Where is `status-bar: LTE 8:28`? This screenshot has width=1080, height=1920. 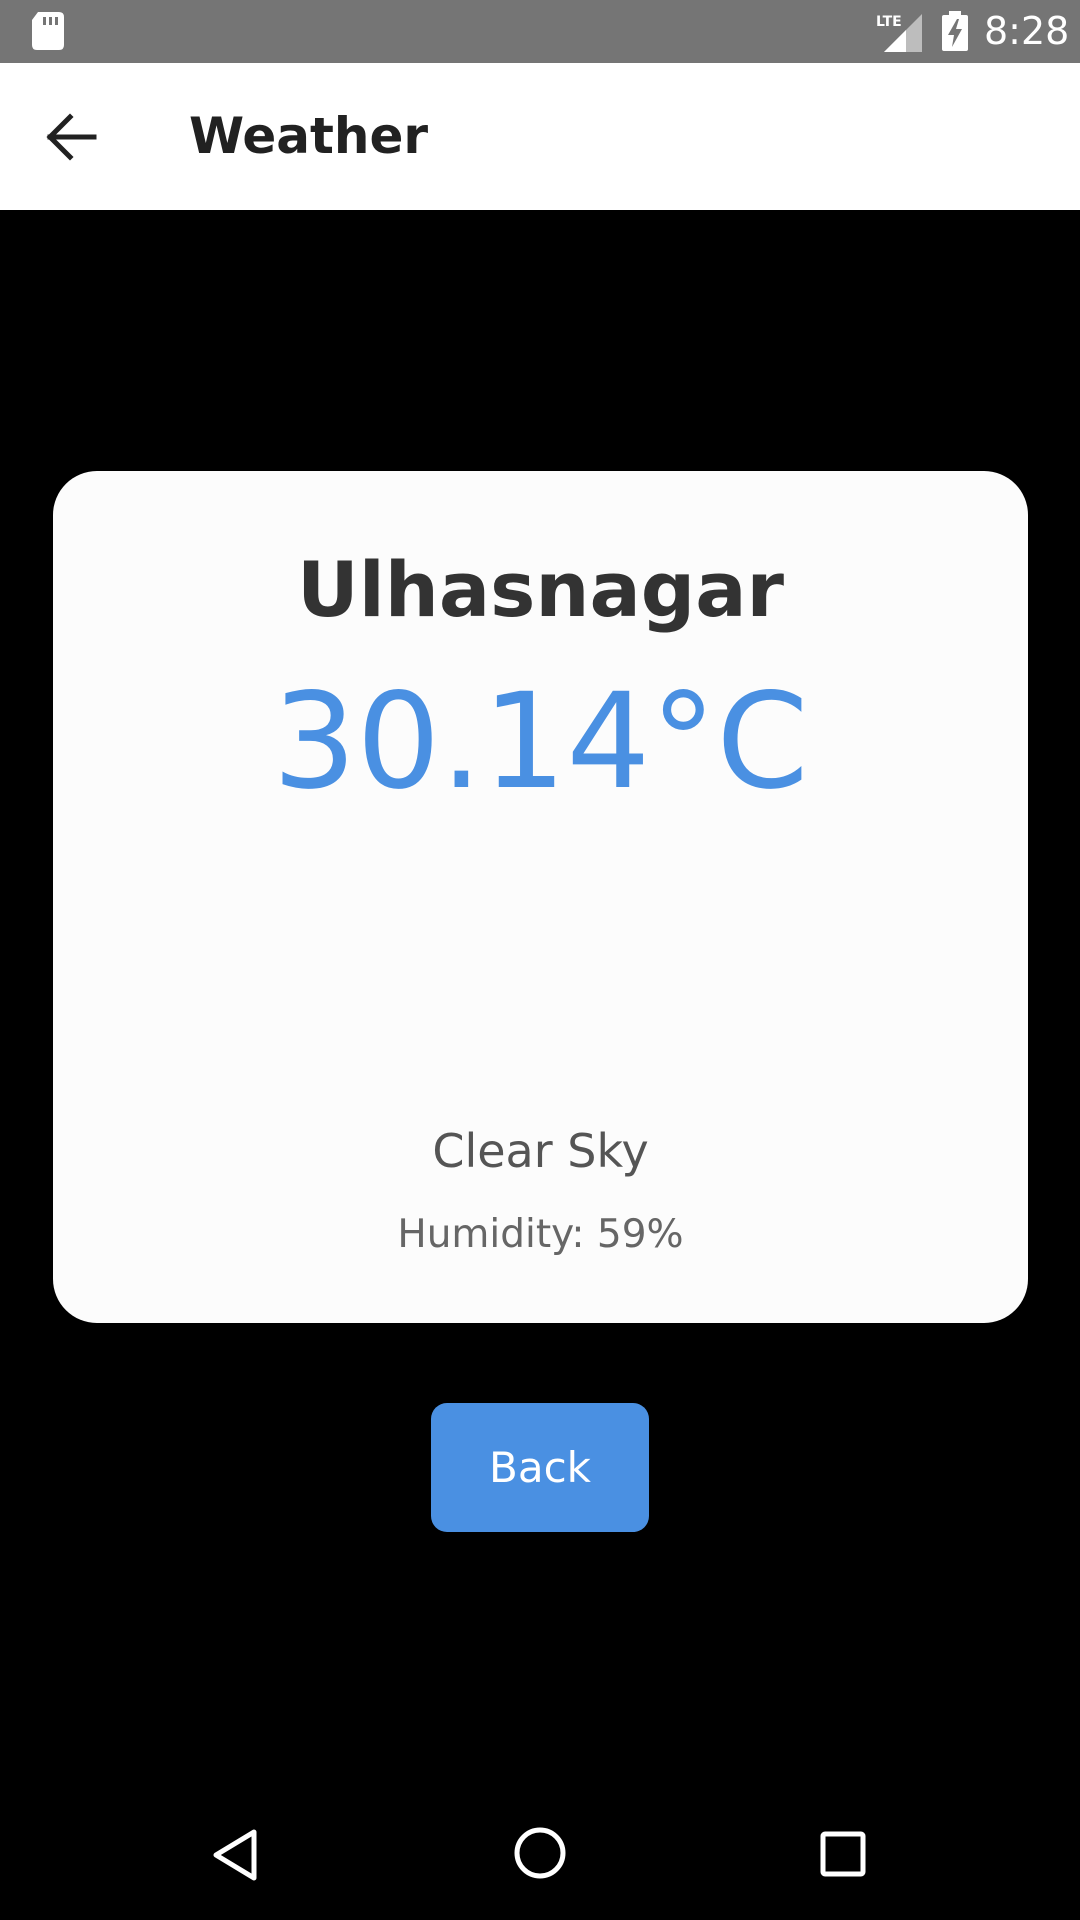 status-bar: LTE 8:28 is located at coordinates (540, 31).